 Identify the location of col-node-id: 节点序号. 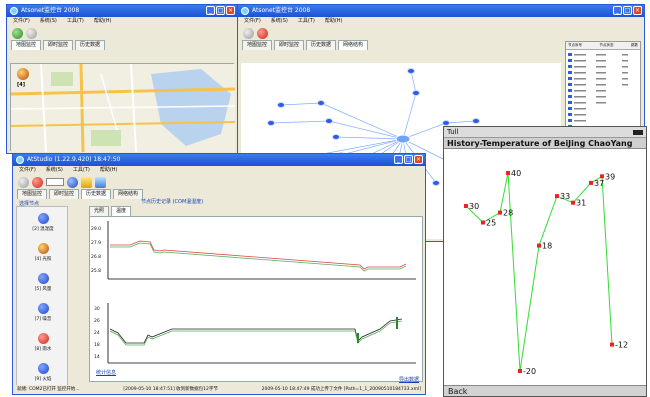
(575, 45).